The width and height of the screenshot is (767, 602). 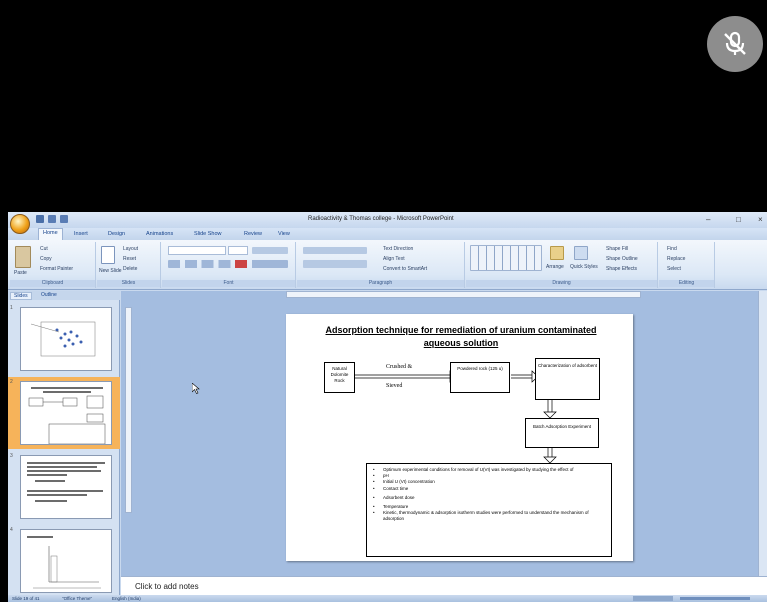 I want to click on powdered-rock-box: Powdered rock (125 u), so click(x=480, y=377).